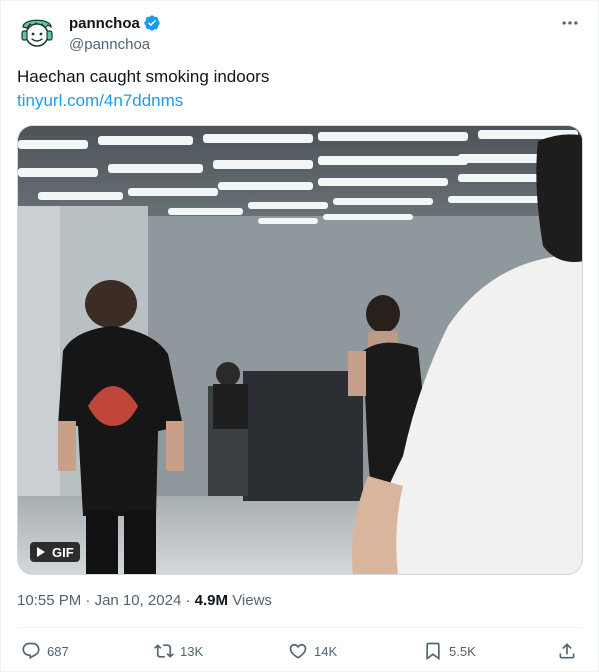 The image size is (599, 672). I want to click on reply-button: 687, so click(45, 651).